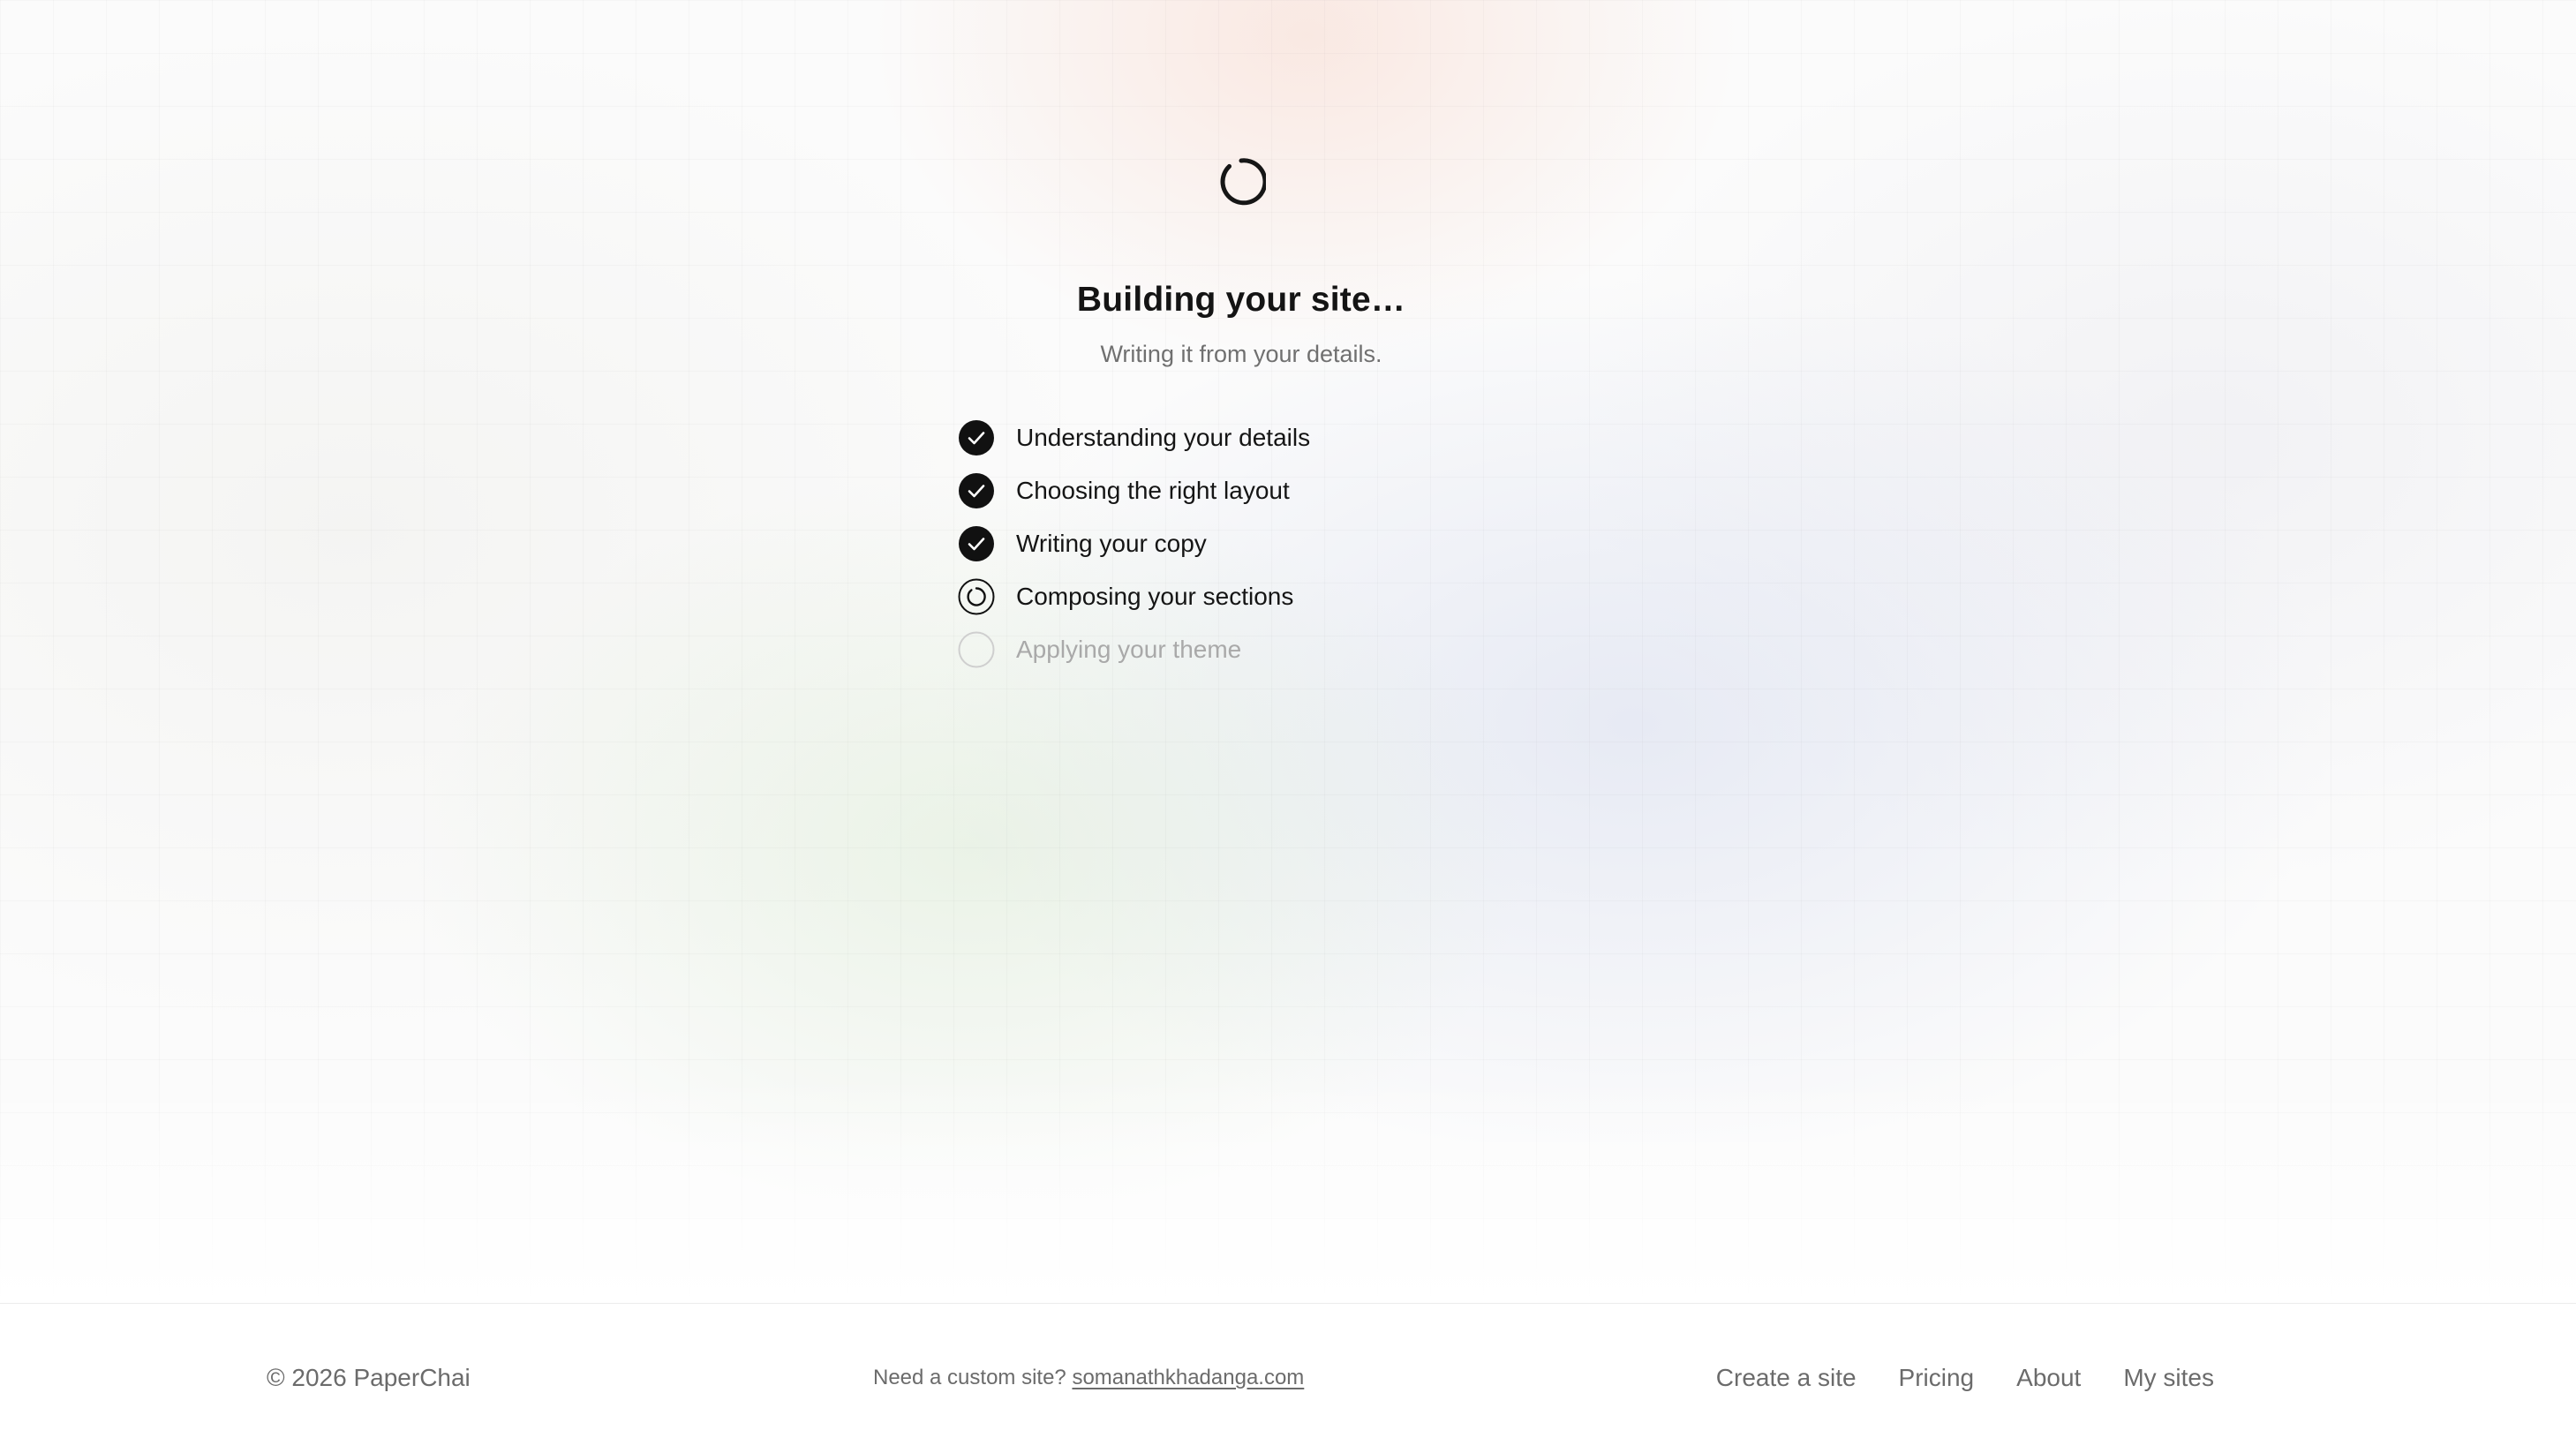 The image size is (2576, 1453). I want to click on loading-spinner-icon, so click(1242, 182).